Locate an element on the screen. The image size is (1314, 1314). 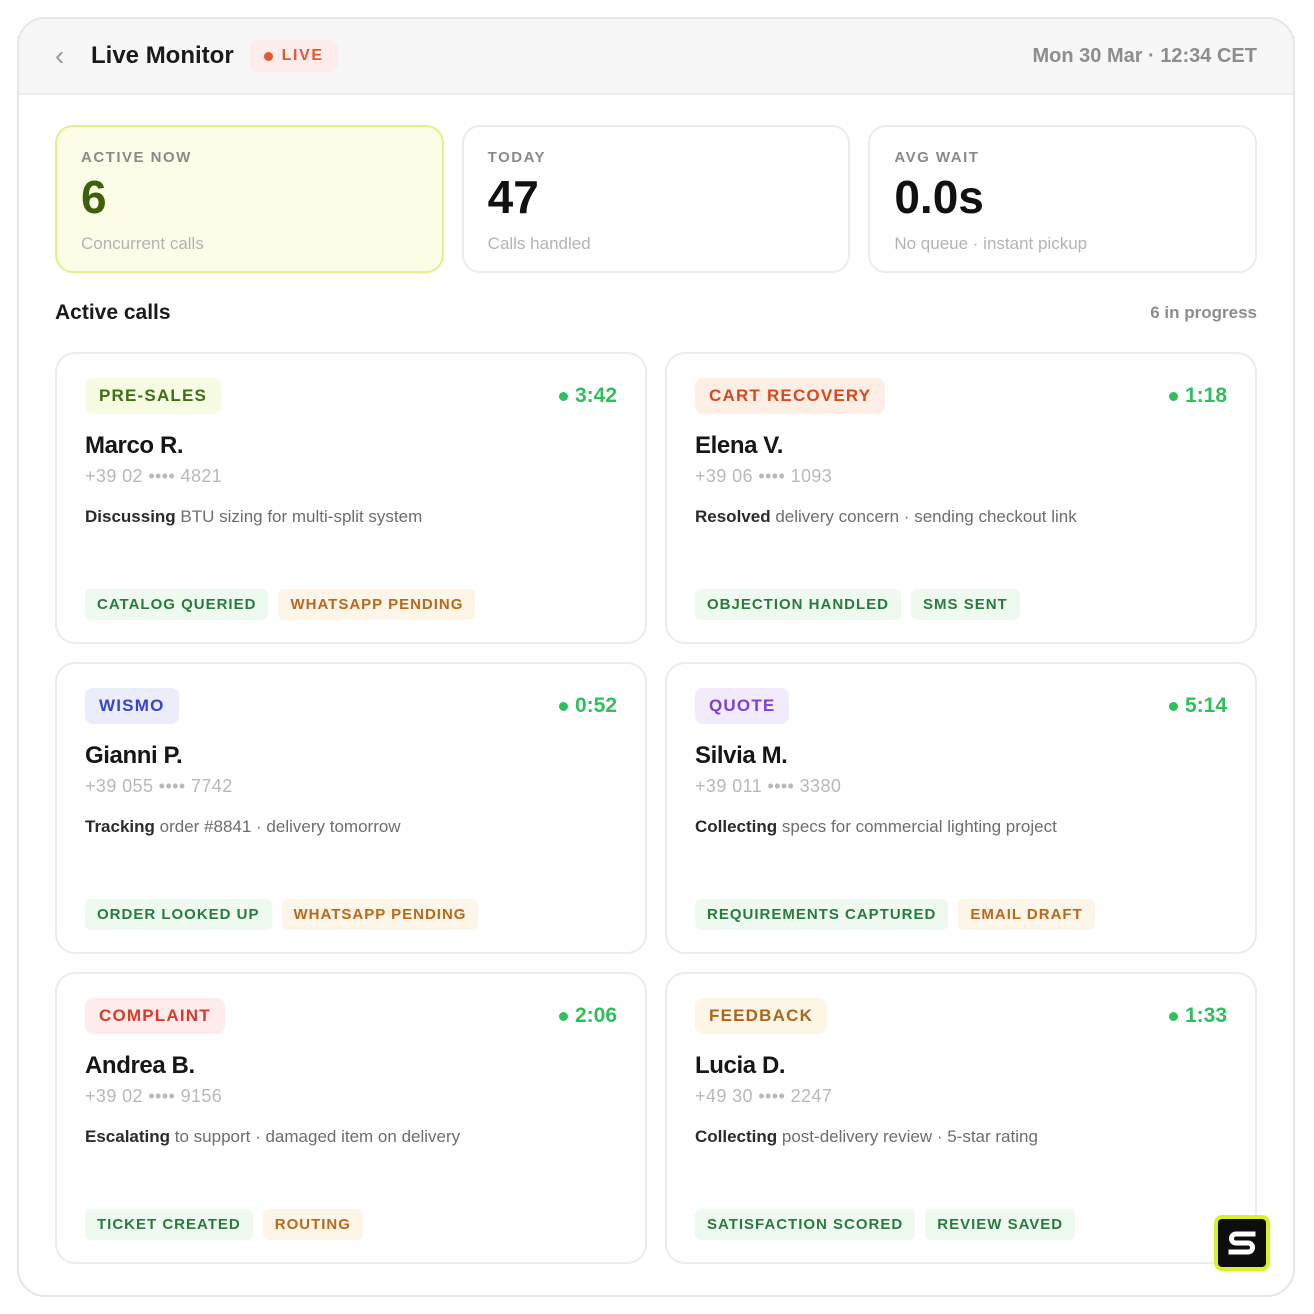
call-badges: ORDER LOOKED UP WHATSAPP PENDING is located at coordinates (282, 914).